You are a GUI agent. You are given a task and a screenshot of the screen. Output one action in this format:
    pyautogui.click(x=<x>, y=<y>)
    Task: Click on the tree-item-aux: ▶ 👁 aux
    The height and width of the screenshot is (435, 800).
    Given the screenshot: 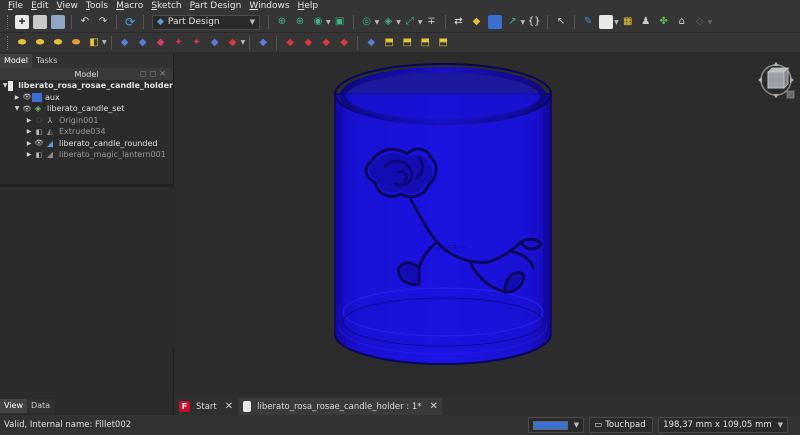 What is the action you would take?
    pyautogui.click(x=86, y=98)
    